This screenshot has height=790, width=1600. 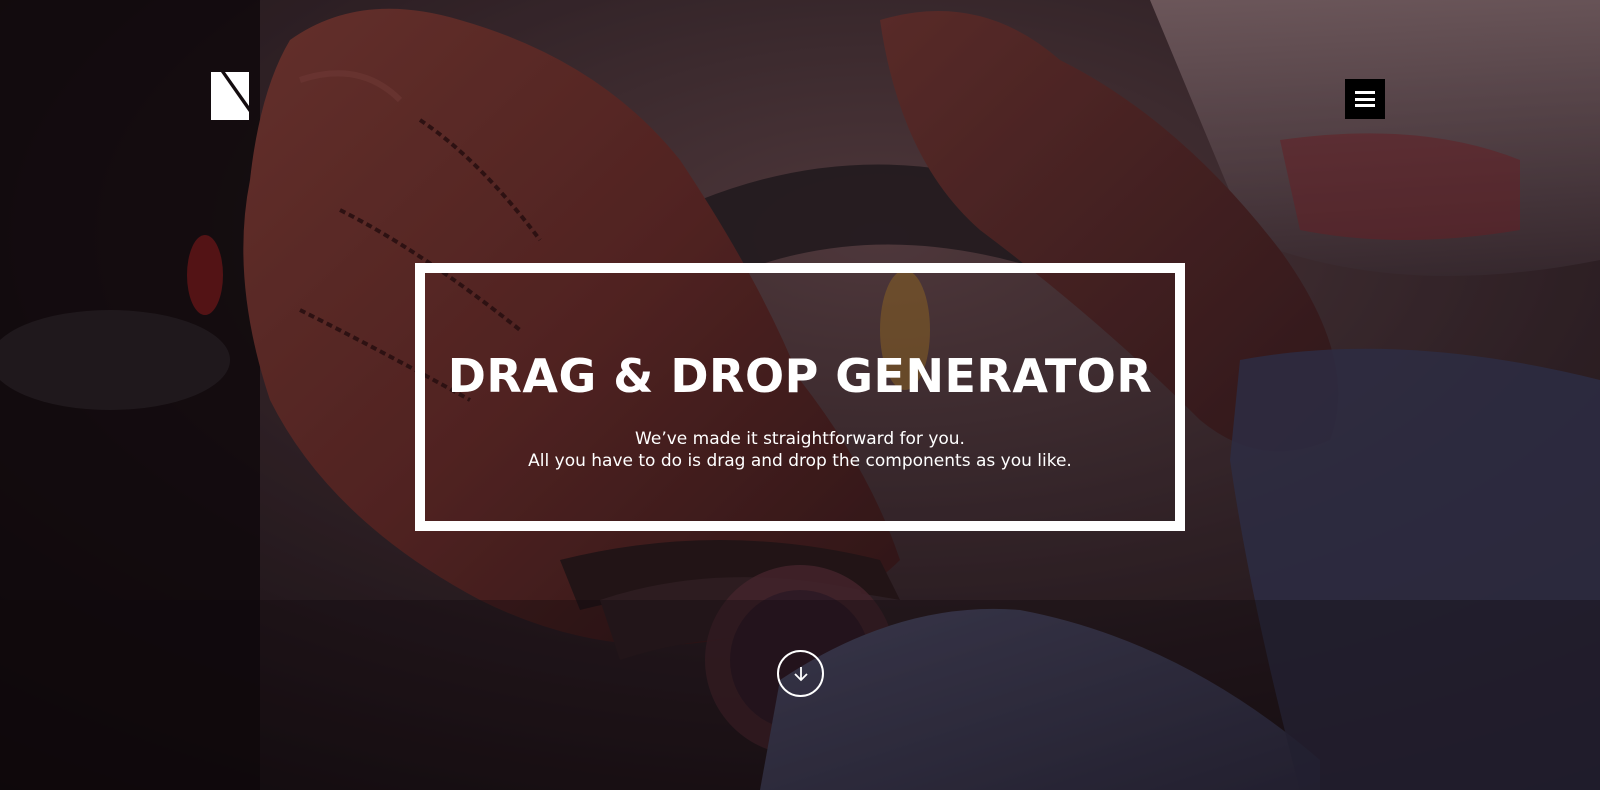 I want to click on hamburger-menu-icon, so click(x=1365, y=99).